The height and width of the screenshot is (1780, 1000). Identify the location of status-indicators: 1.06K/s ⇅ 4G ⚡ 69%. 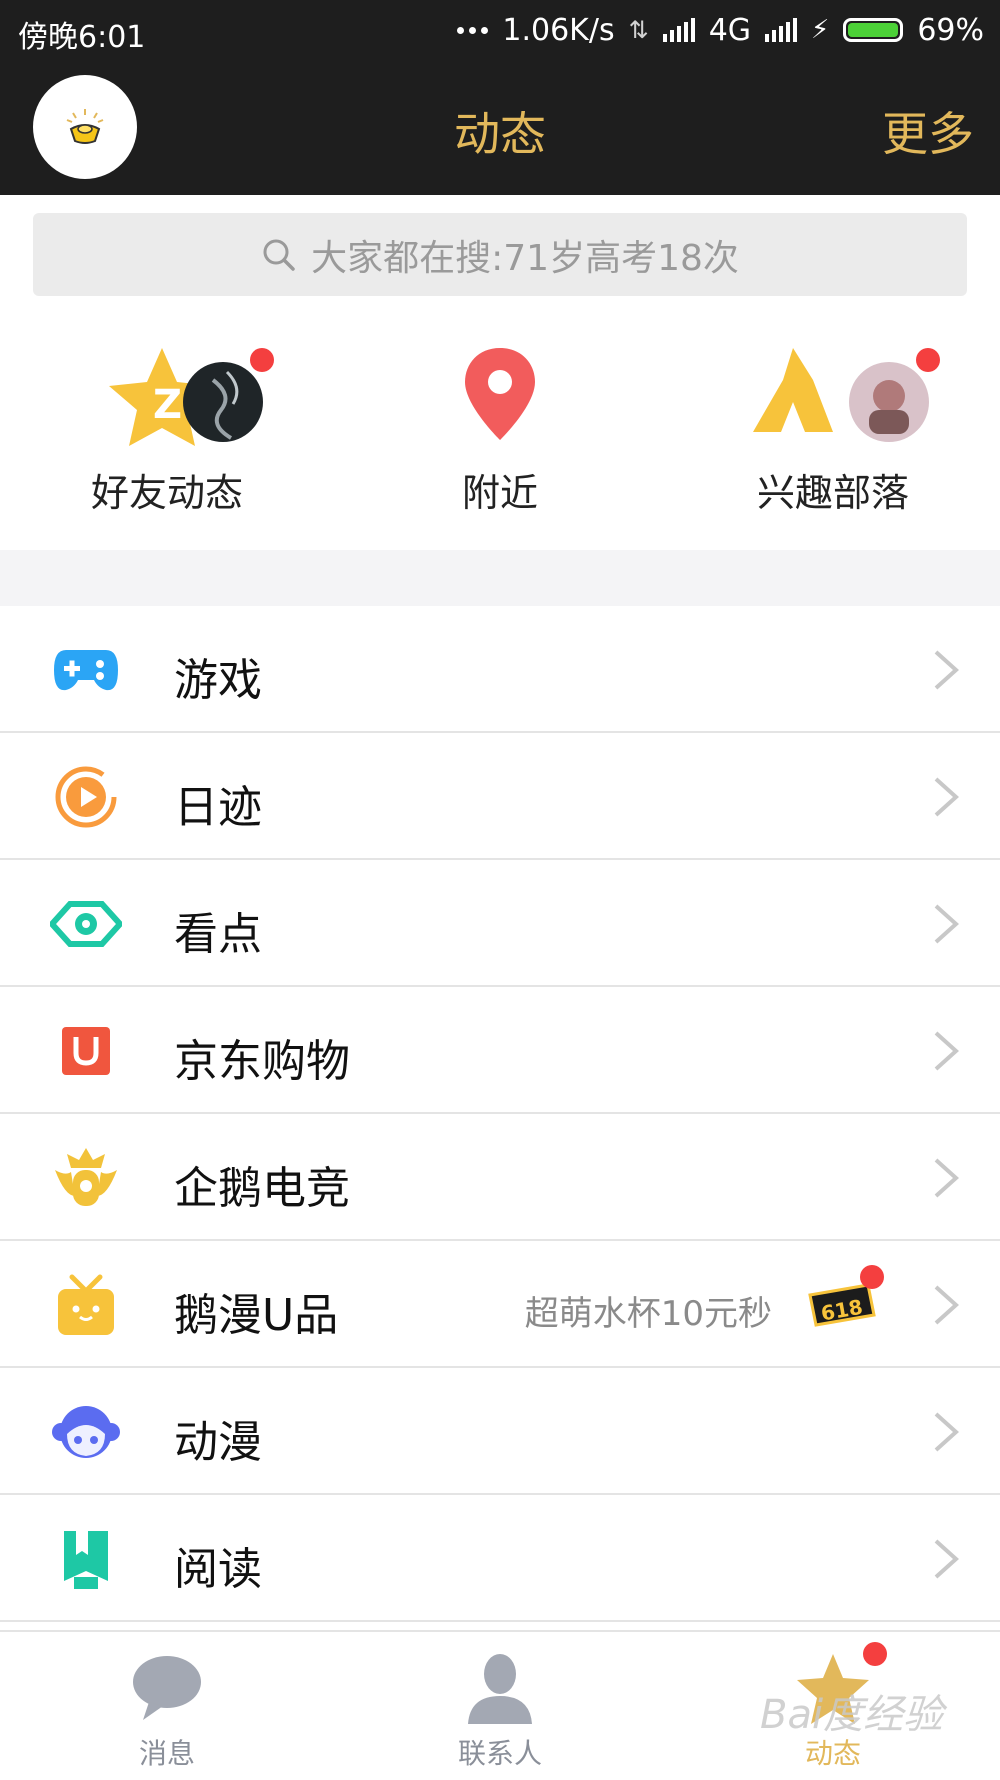
(720, 30).